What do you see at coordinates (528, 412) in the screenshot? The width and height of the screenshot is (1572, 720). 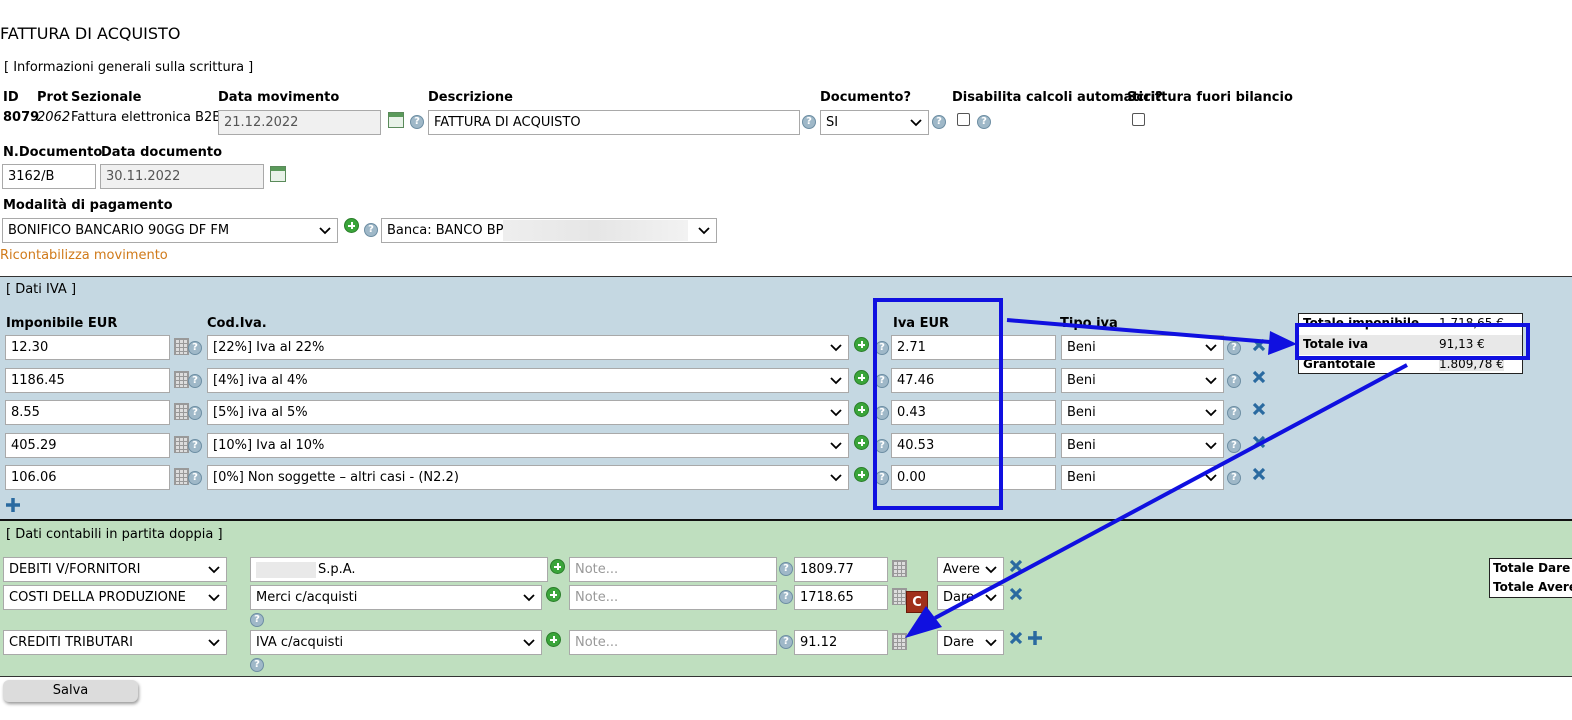 I see `codiva-select: [5%] iva al 5%` at bounding box center [528, 412].